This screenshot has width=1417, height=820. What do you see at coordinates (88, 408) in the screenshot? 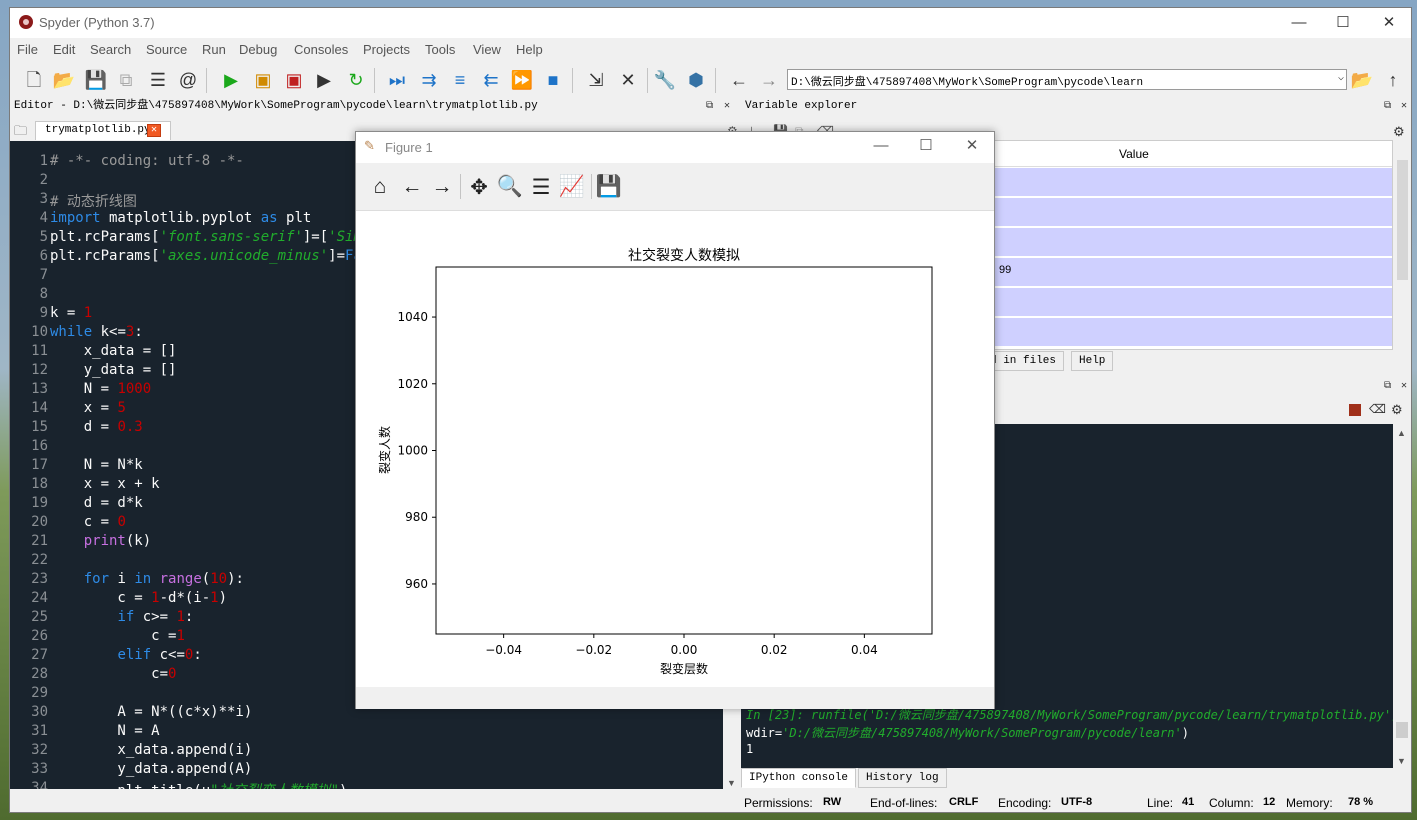
I see `code-line: x = 5` at bounding box center [88, 408].